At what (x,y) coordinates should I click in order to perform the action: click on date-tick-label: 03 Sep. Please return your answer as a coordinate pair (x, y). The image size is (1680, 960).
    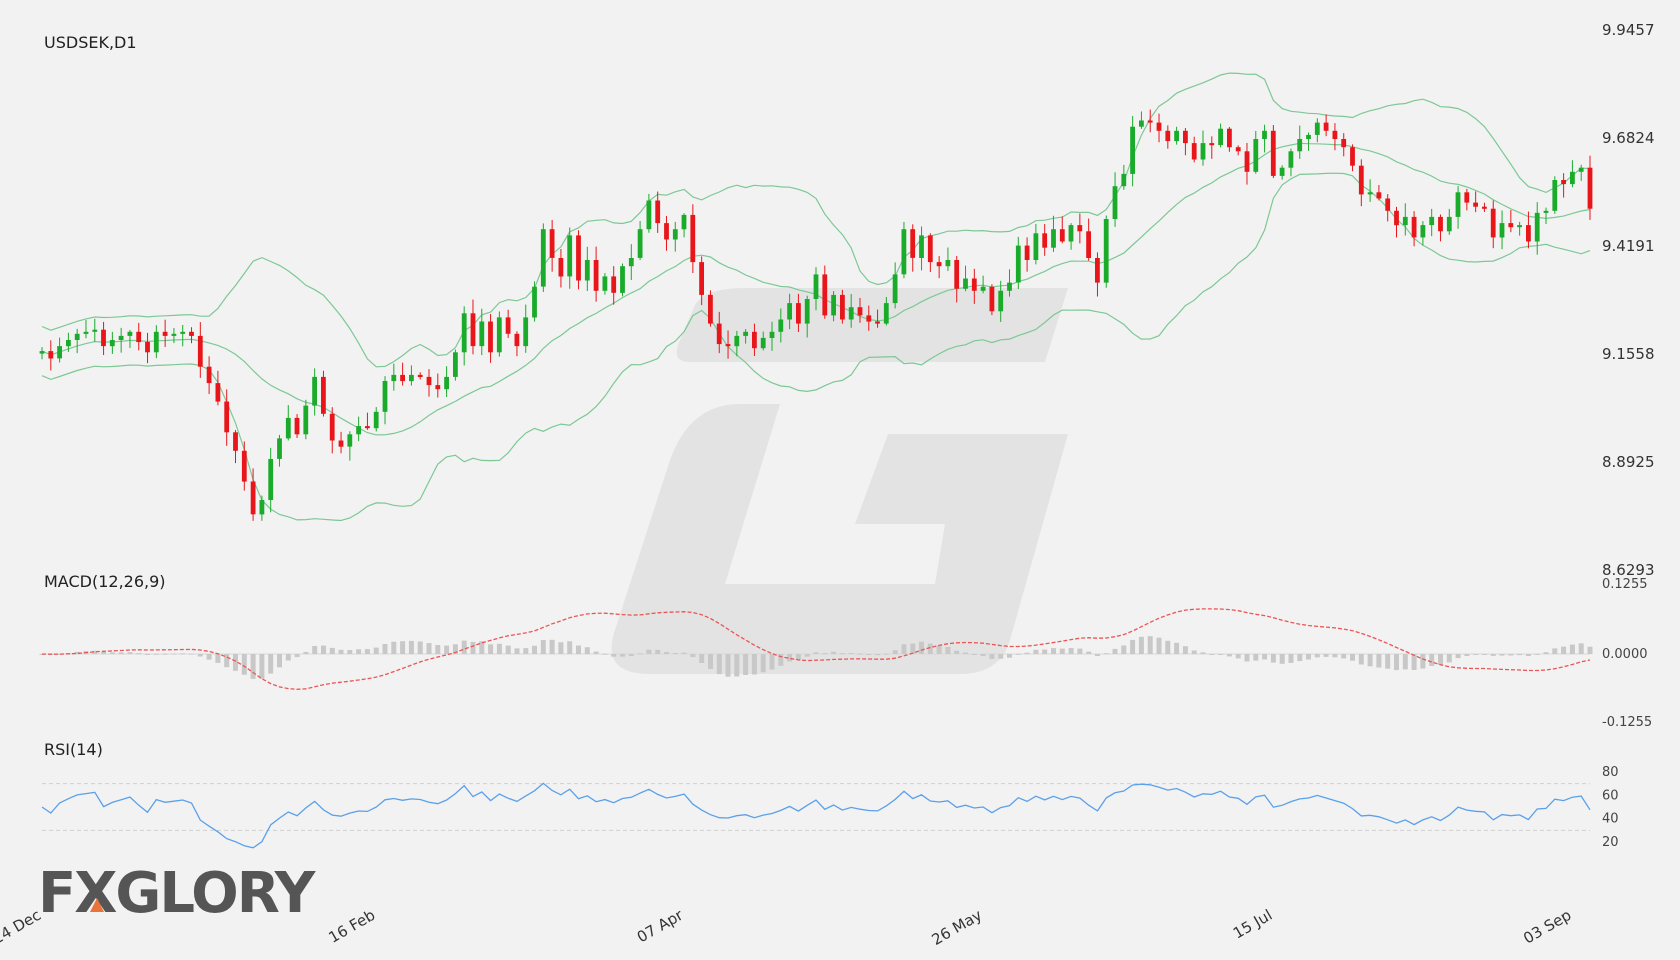
    Looking at the image, I should click on (1547, 927).